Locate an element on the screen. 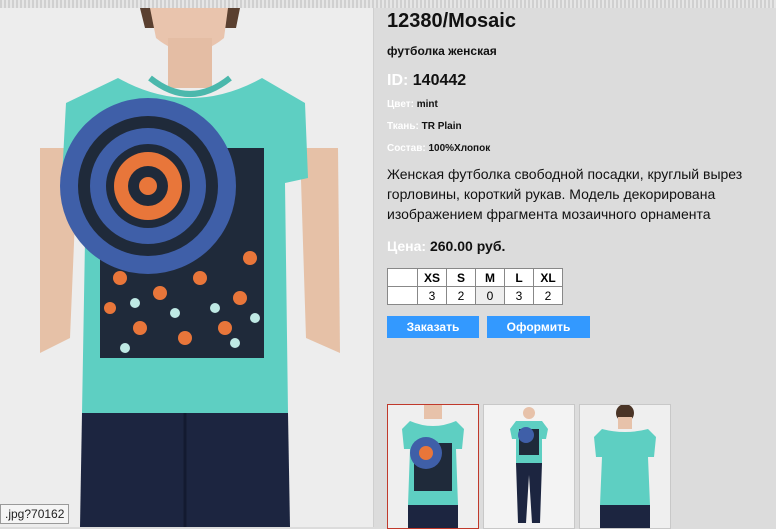 Image resolution: width=776 pixels, height=529 pixels. stock-m: 0 is located at coordinates (490, 295).